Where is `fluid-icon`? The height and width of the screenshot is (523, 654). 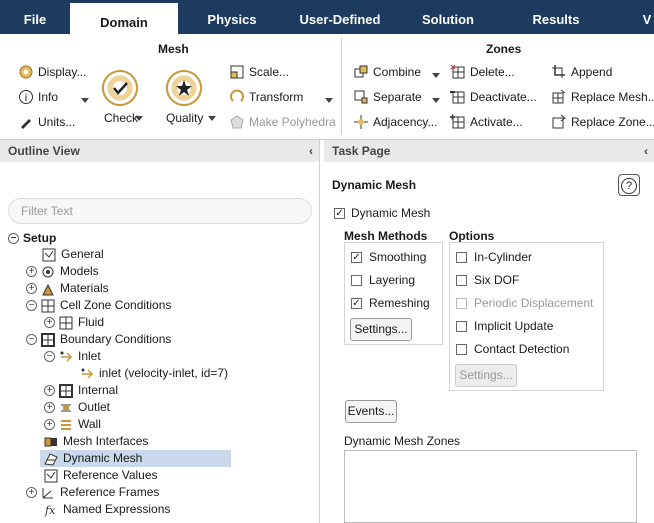
fluid-icon is located at coordinates (66, 323).